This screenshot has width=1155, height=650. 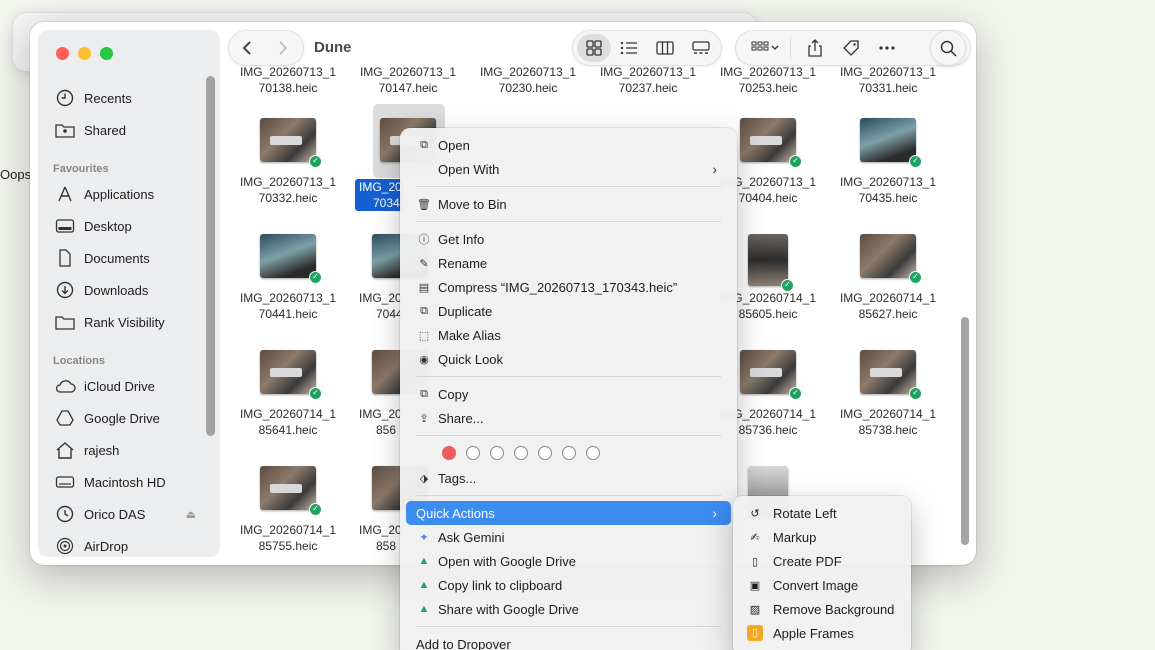 What do you see at coordinates (568, 561) in the screenshot?
I see `menu-item-open-google-drive: ▲ Open with Google Drive` at bounding box center [568, 561].